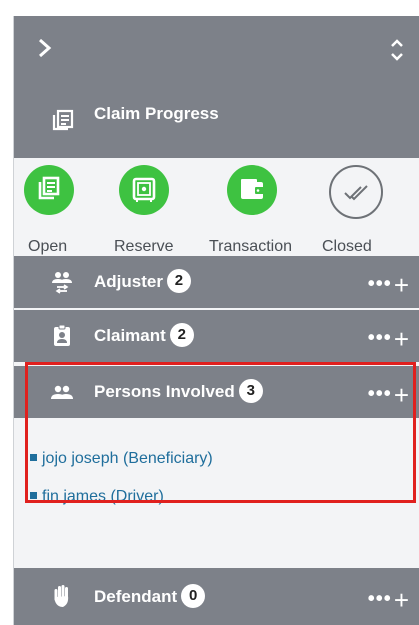 This screenshot has width=419, height=625. I want to click on chevron-right-icon, so click(45, 48).